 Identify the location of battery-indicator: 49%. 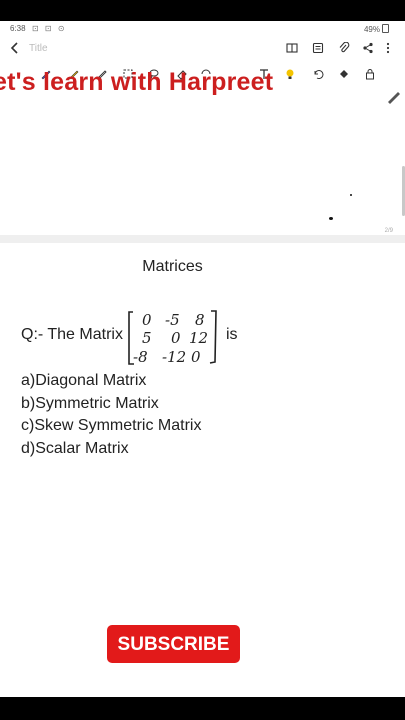
(376, 29).